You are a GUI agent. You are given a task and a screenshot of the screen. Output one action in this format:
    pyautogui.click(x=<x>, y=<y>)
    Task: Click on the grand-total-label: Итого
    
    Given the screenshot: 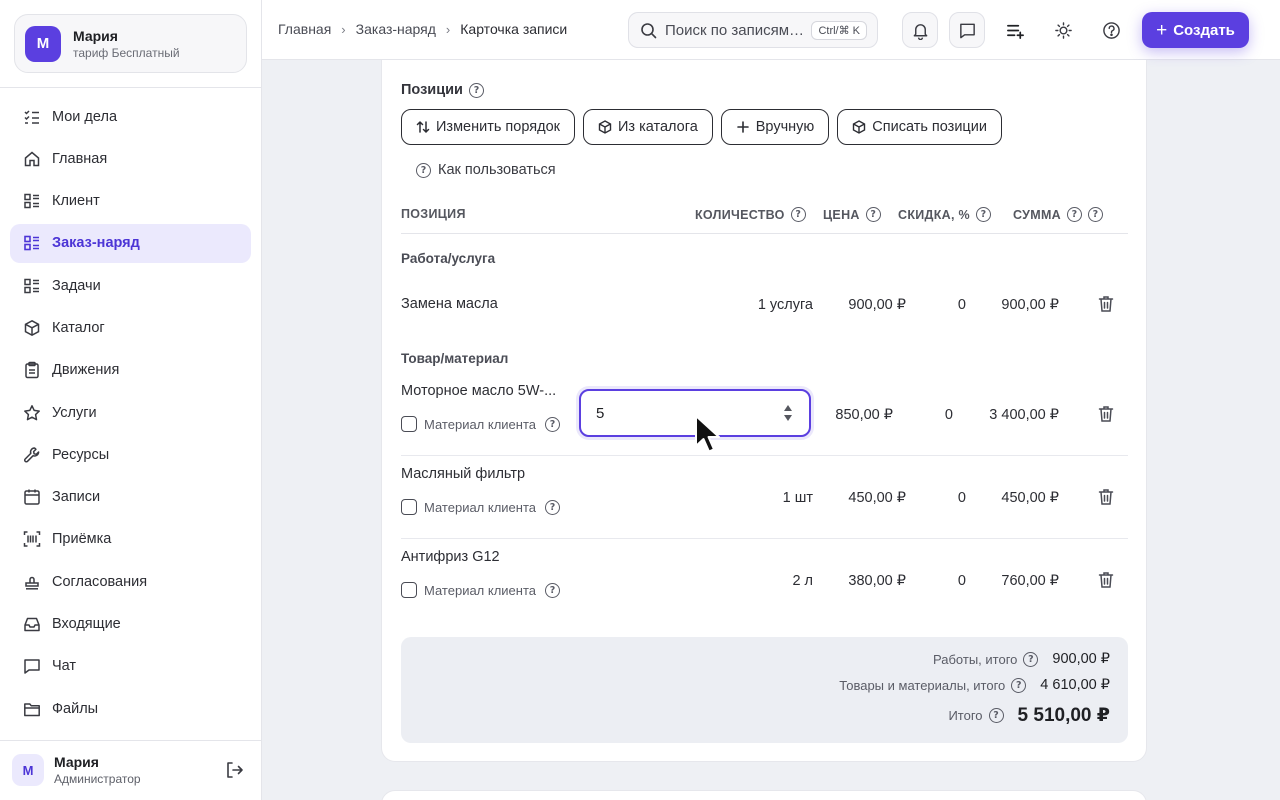 What is the action you would take?
    pyautogui.click(x=965, y=715)
    